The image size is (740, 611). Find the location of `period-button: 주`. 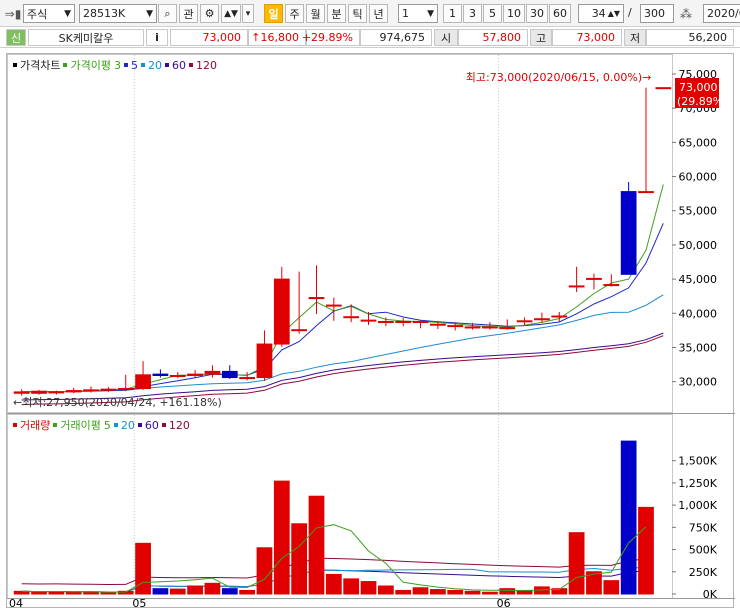

period-button: 주 is located at coordinates (294, 13).